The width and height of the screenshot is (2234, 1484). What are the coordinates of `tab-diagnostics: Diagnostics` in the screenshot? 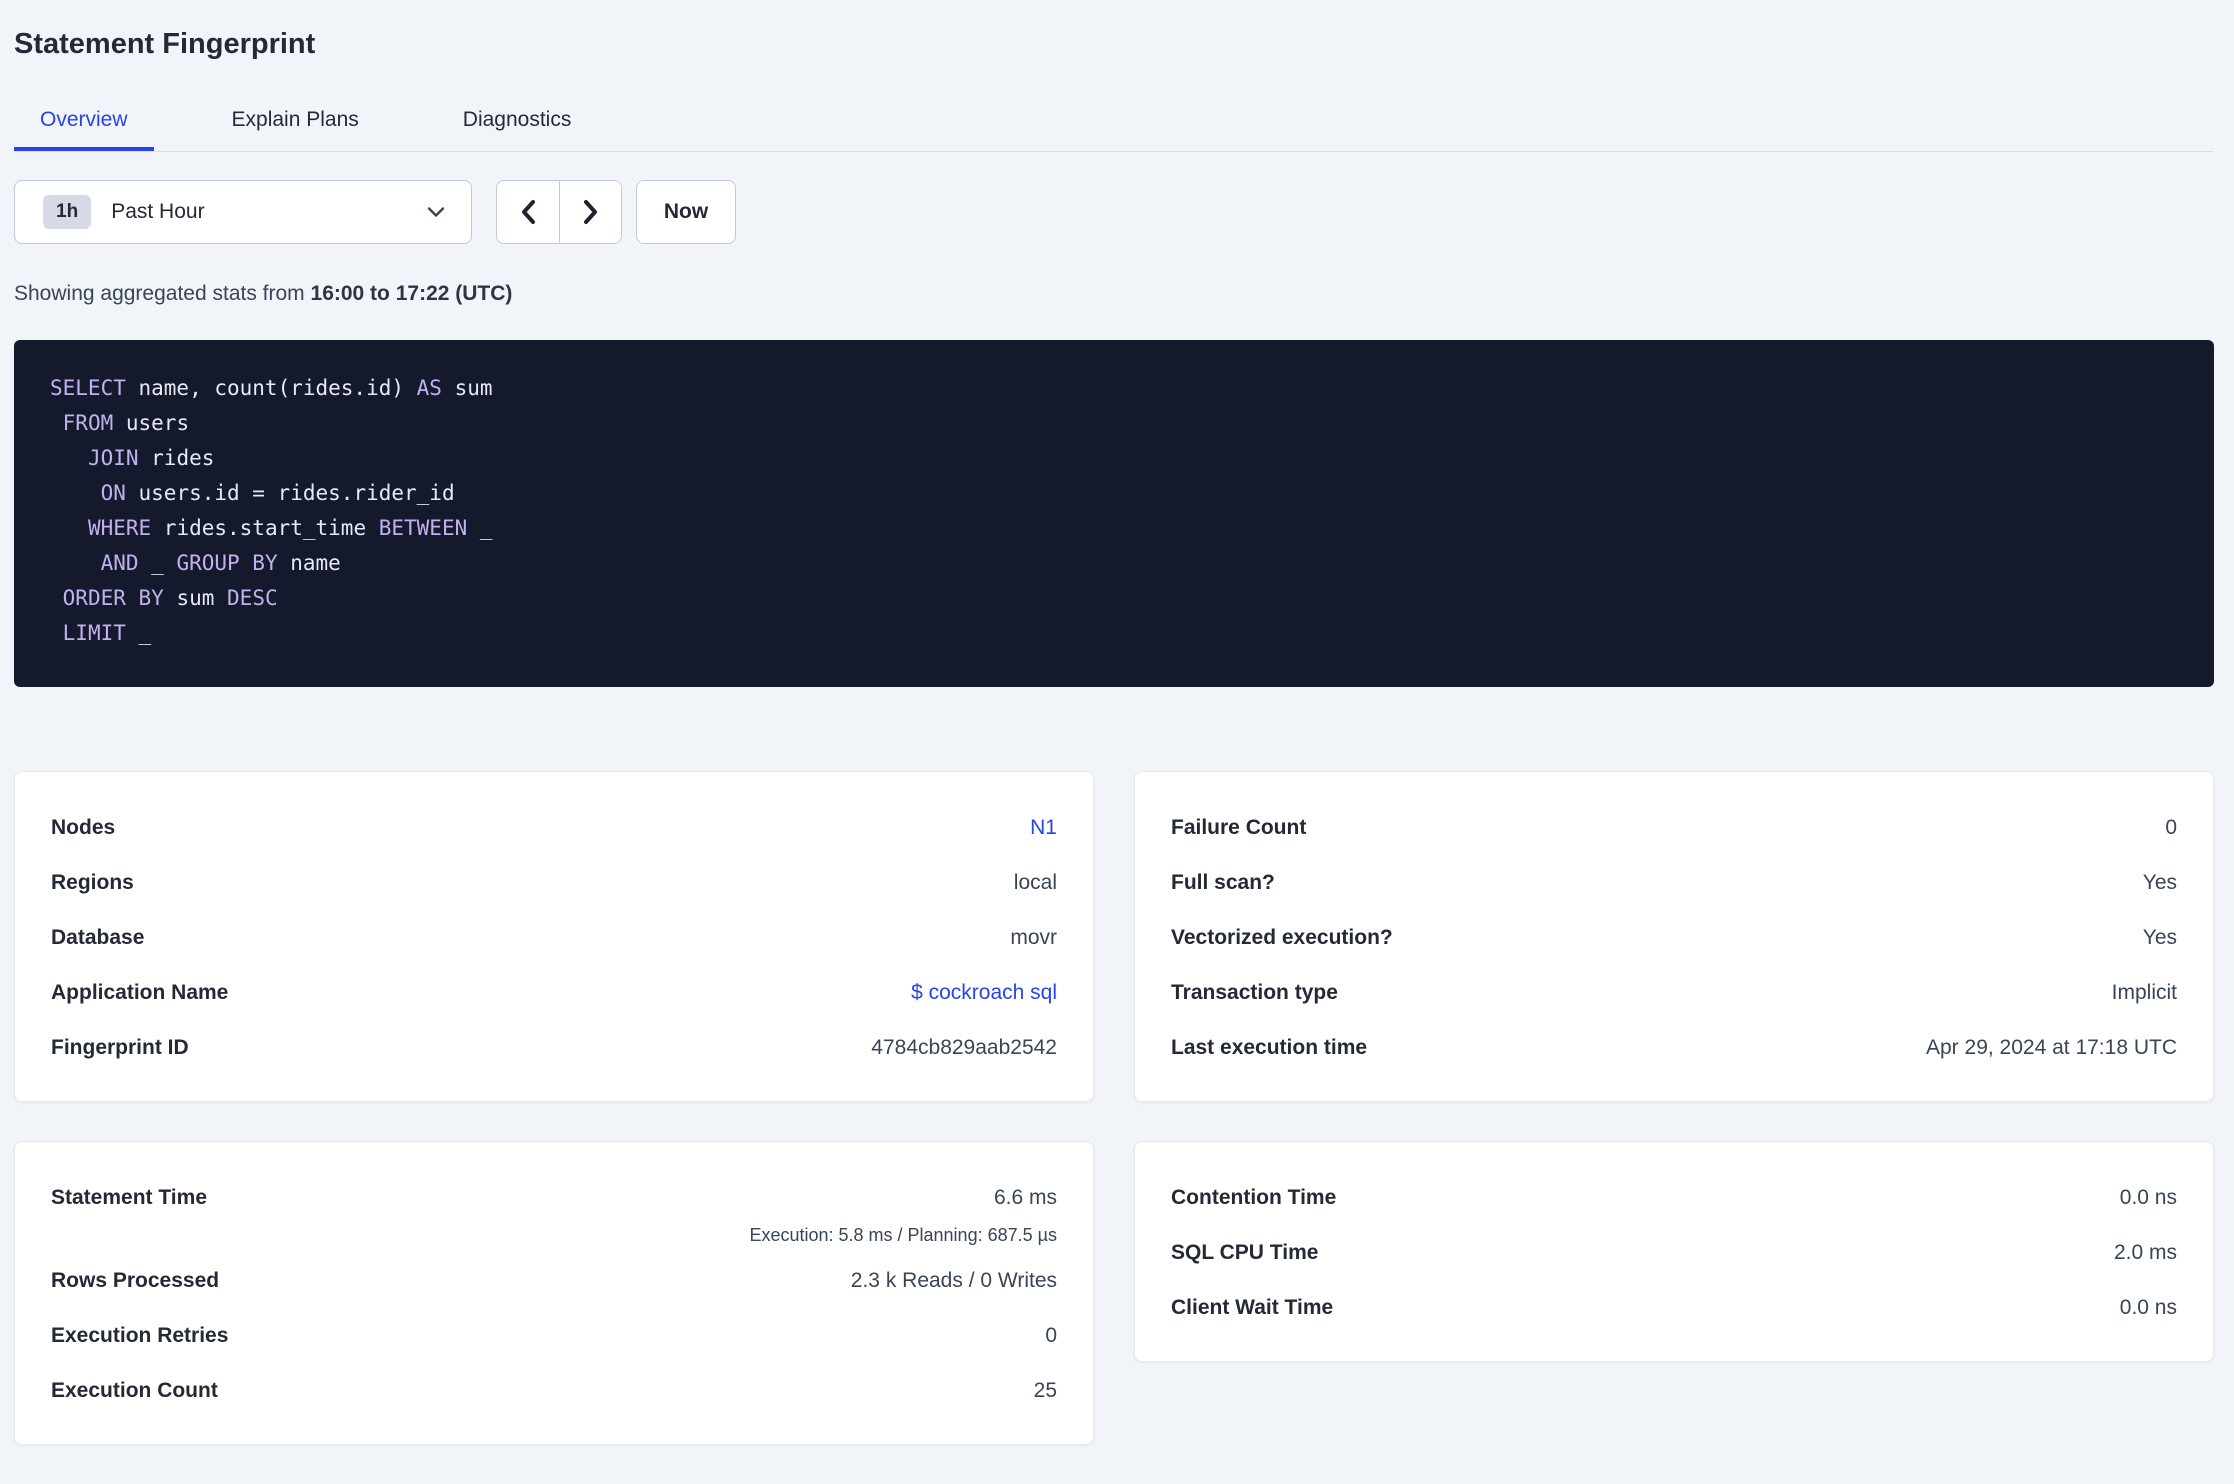 It's located at (517, 121).